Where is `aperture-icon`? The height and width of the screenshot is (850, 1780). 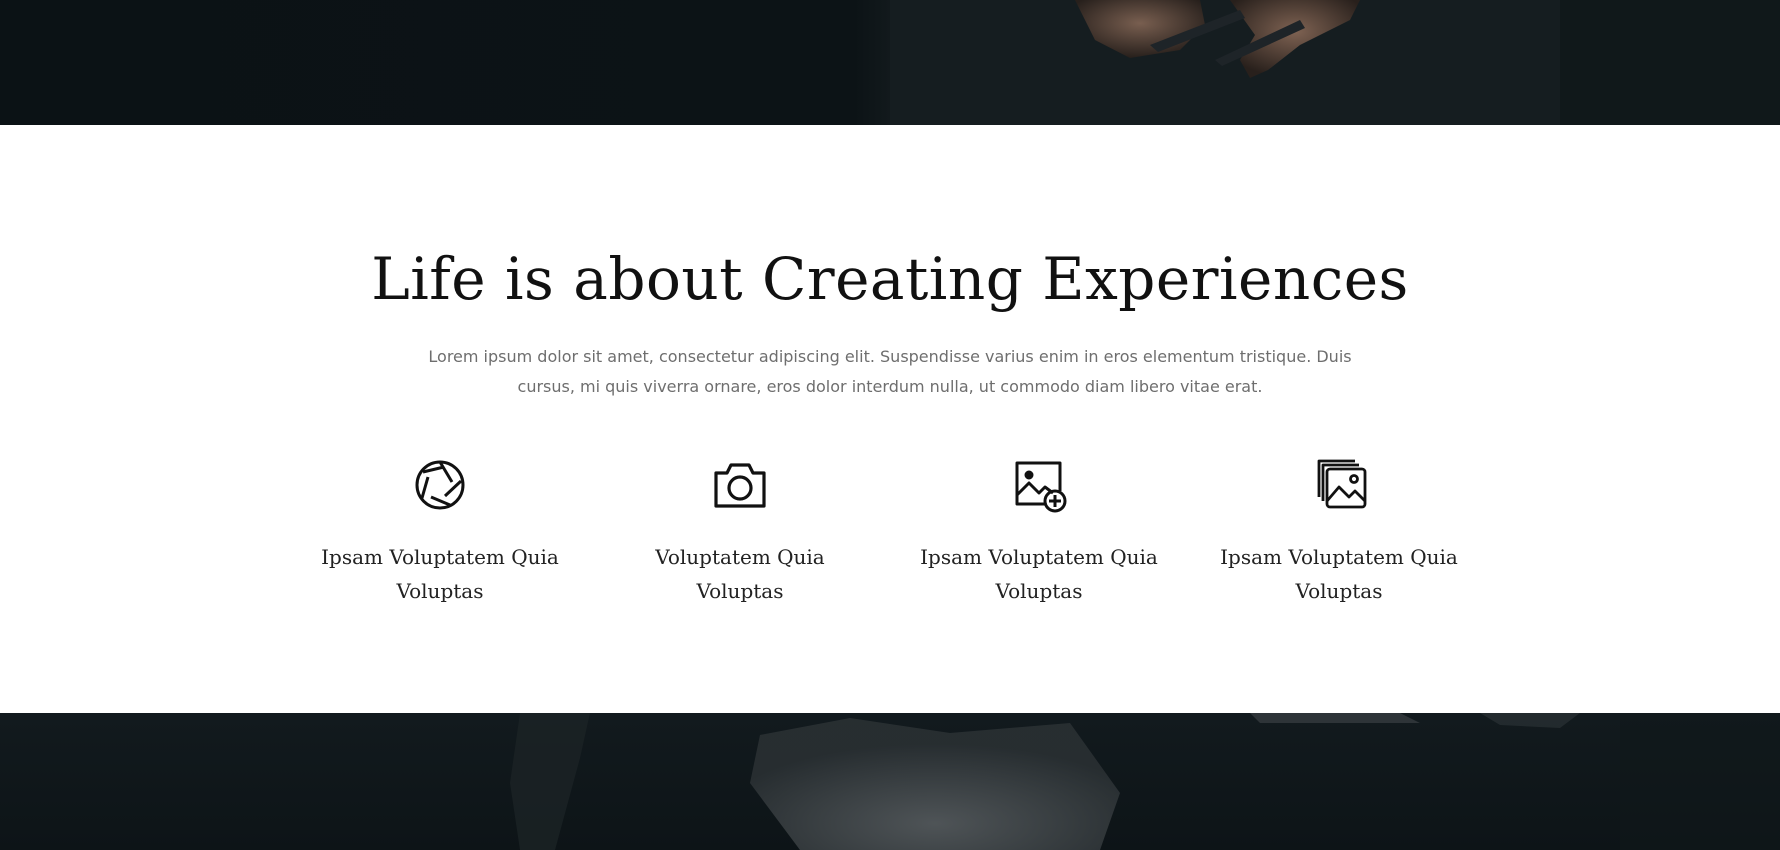 aperture-icon is located at coordinates (440, 485).